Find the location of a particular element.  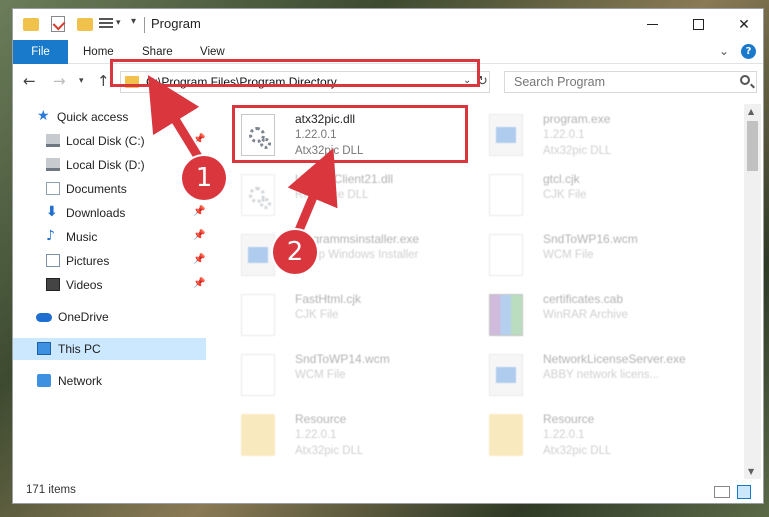

properties-icon is located at coordinates (58, 24).